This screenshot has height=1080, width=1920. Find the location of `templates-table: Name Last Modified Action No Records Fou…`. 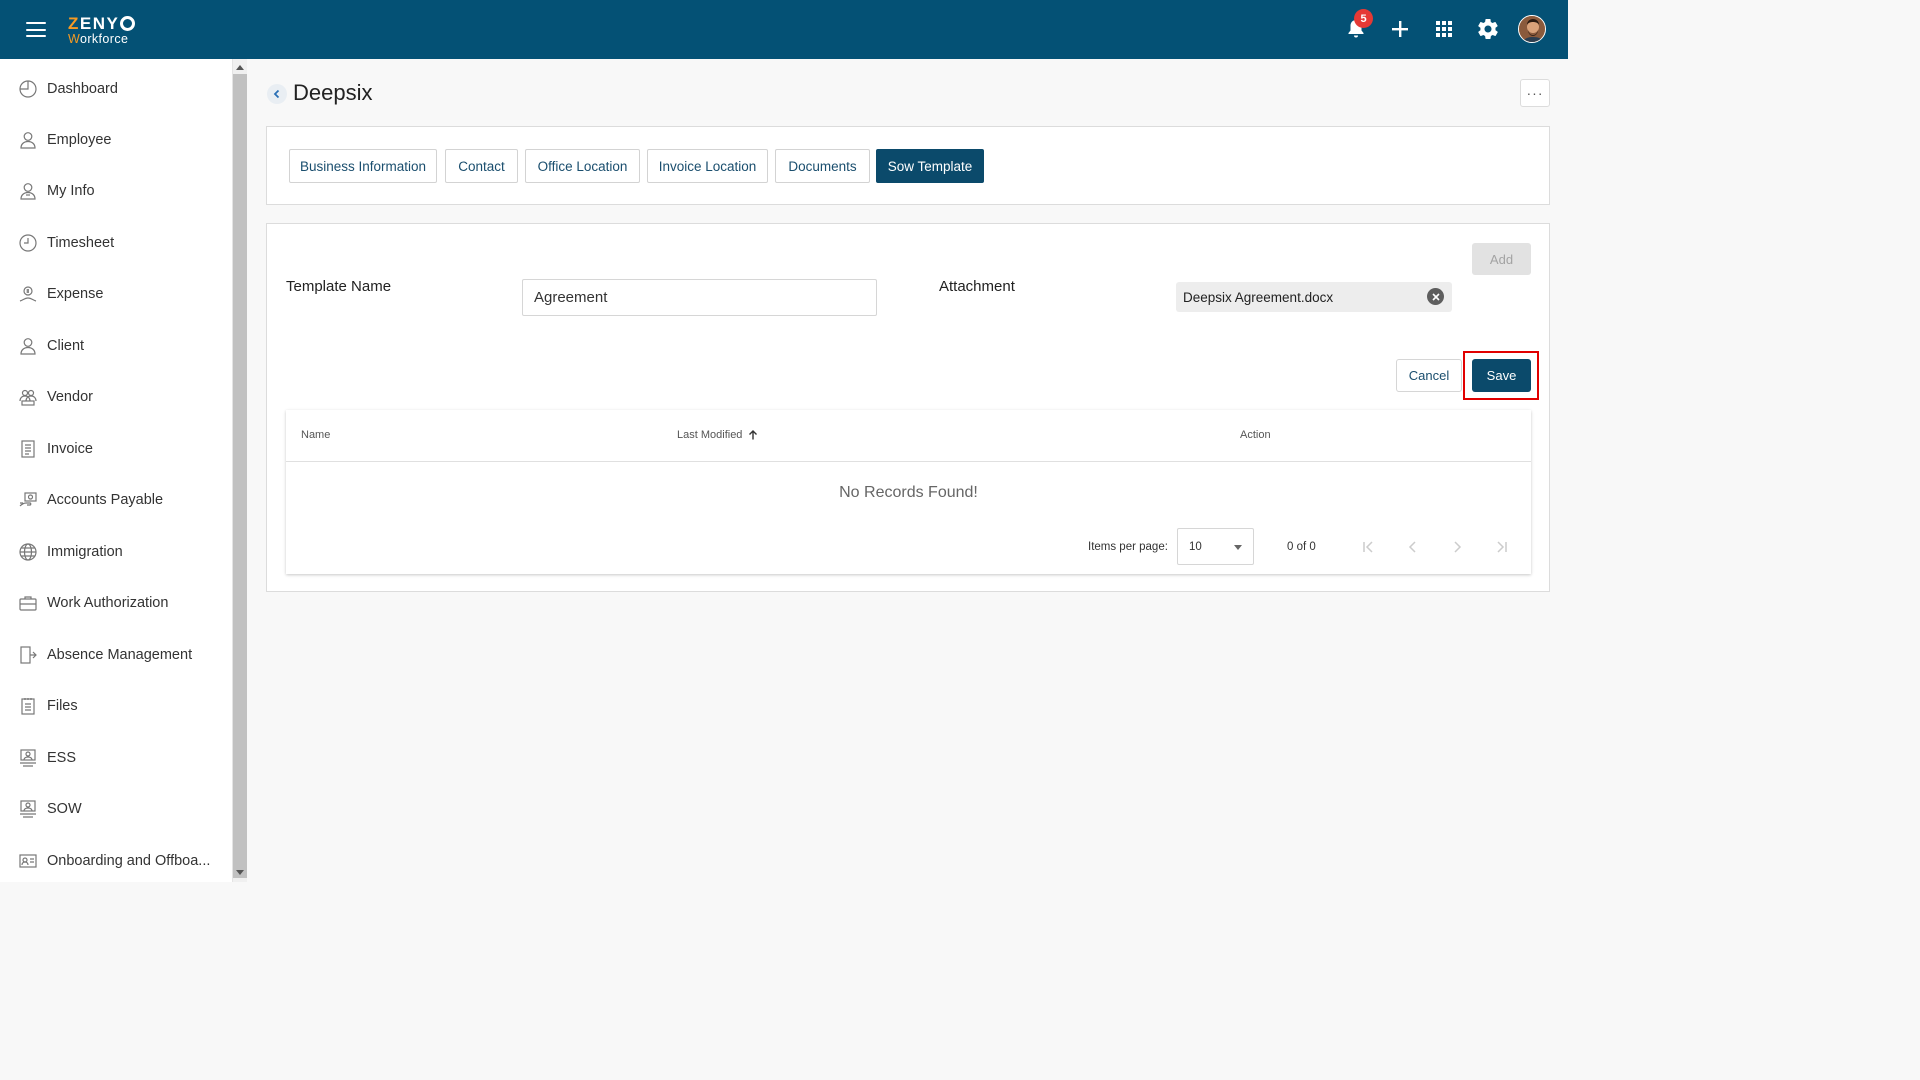

templates-table: Name Last Modified Action No Records Fou… is located at coordinates (908, 492).